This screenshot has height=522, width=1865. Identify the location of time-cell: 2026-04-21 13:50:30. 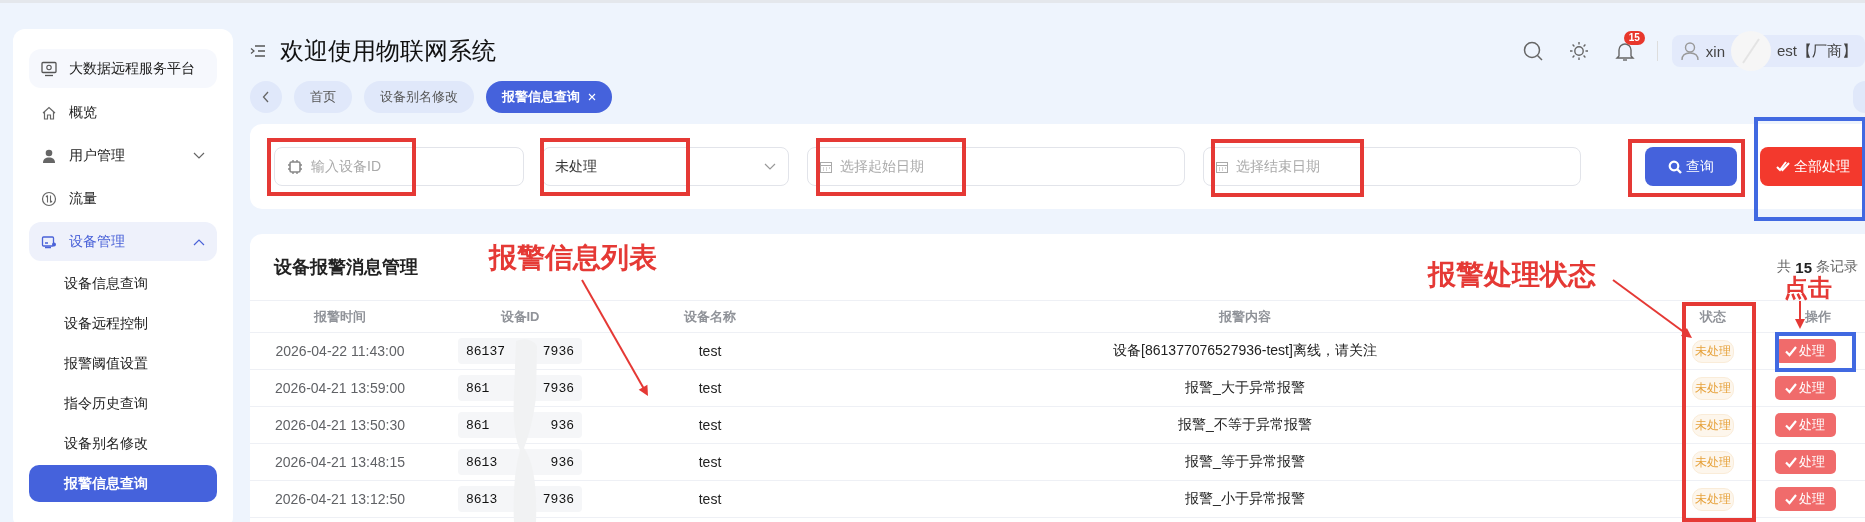
(340, 425).